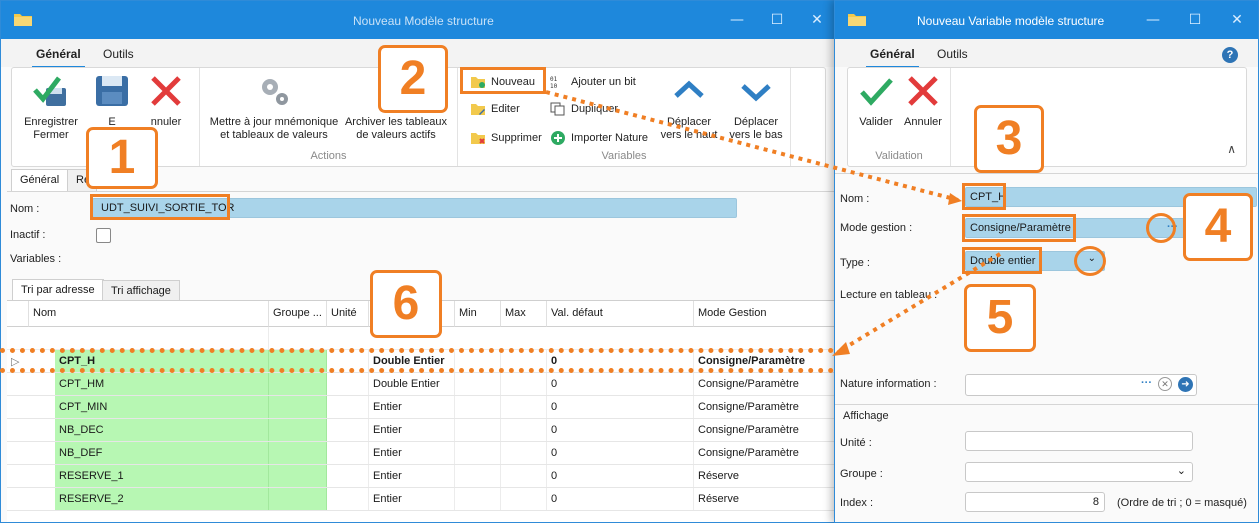 The height and width of the screenshot is (523, 1259). I want to click on grid-header-max: Max, so click(524, 314).